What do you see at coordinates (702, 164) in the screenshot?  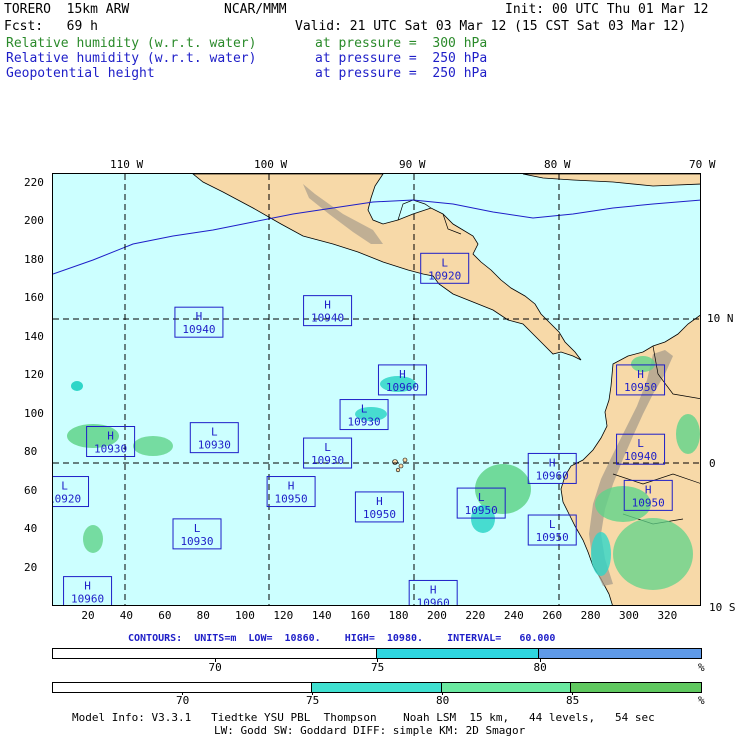 I see `lon-label: 70 W` at bounding box center [702, 164].